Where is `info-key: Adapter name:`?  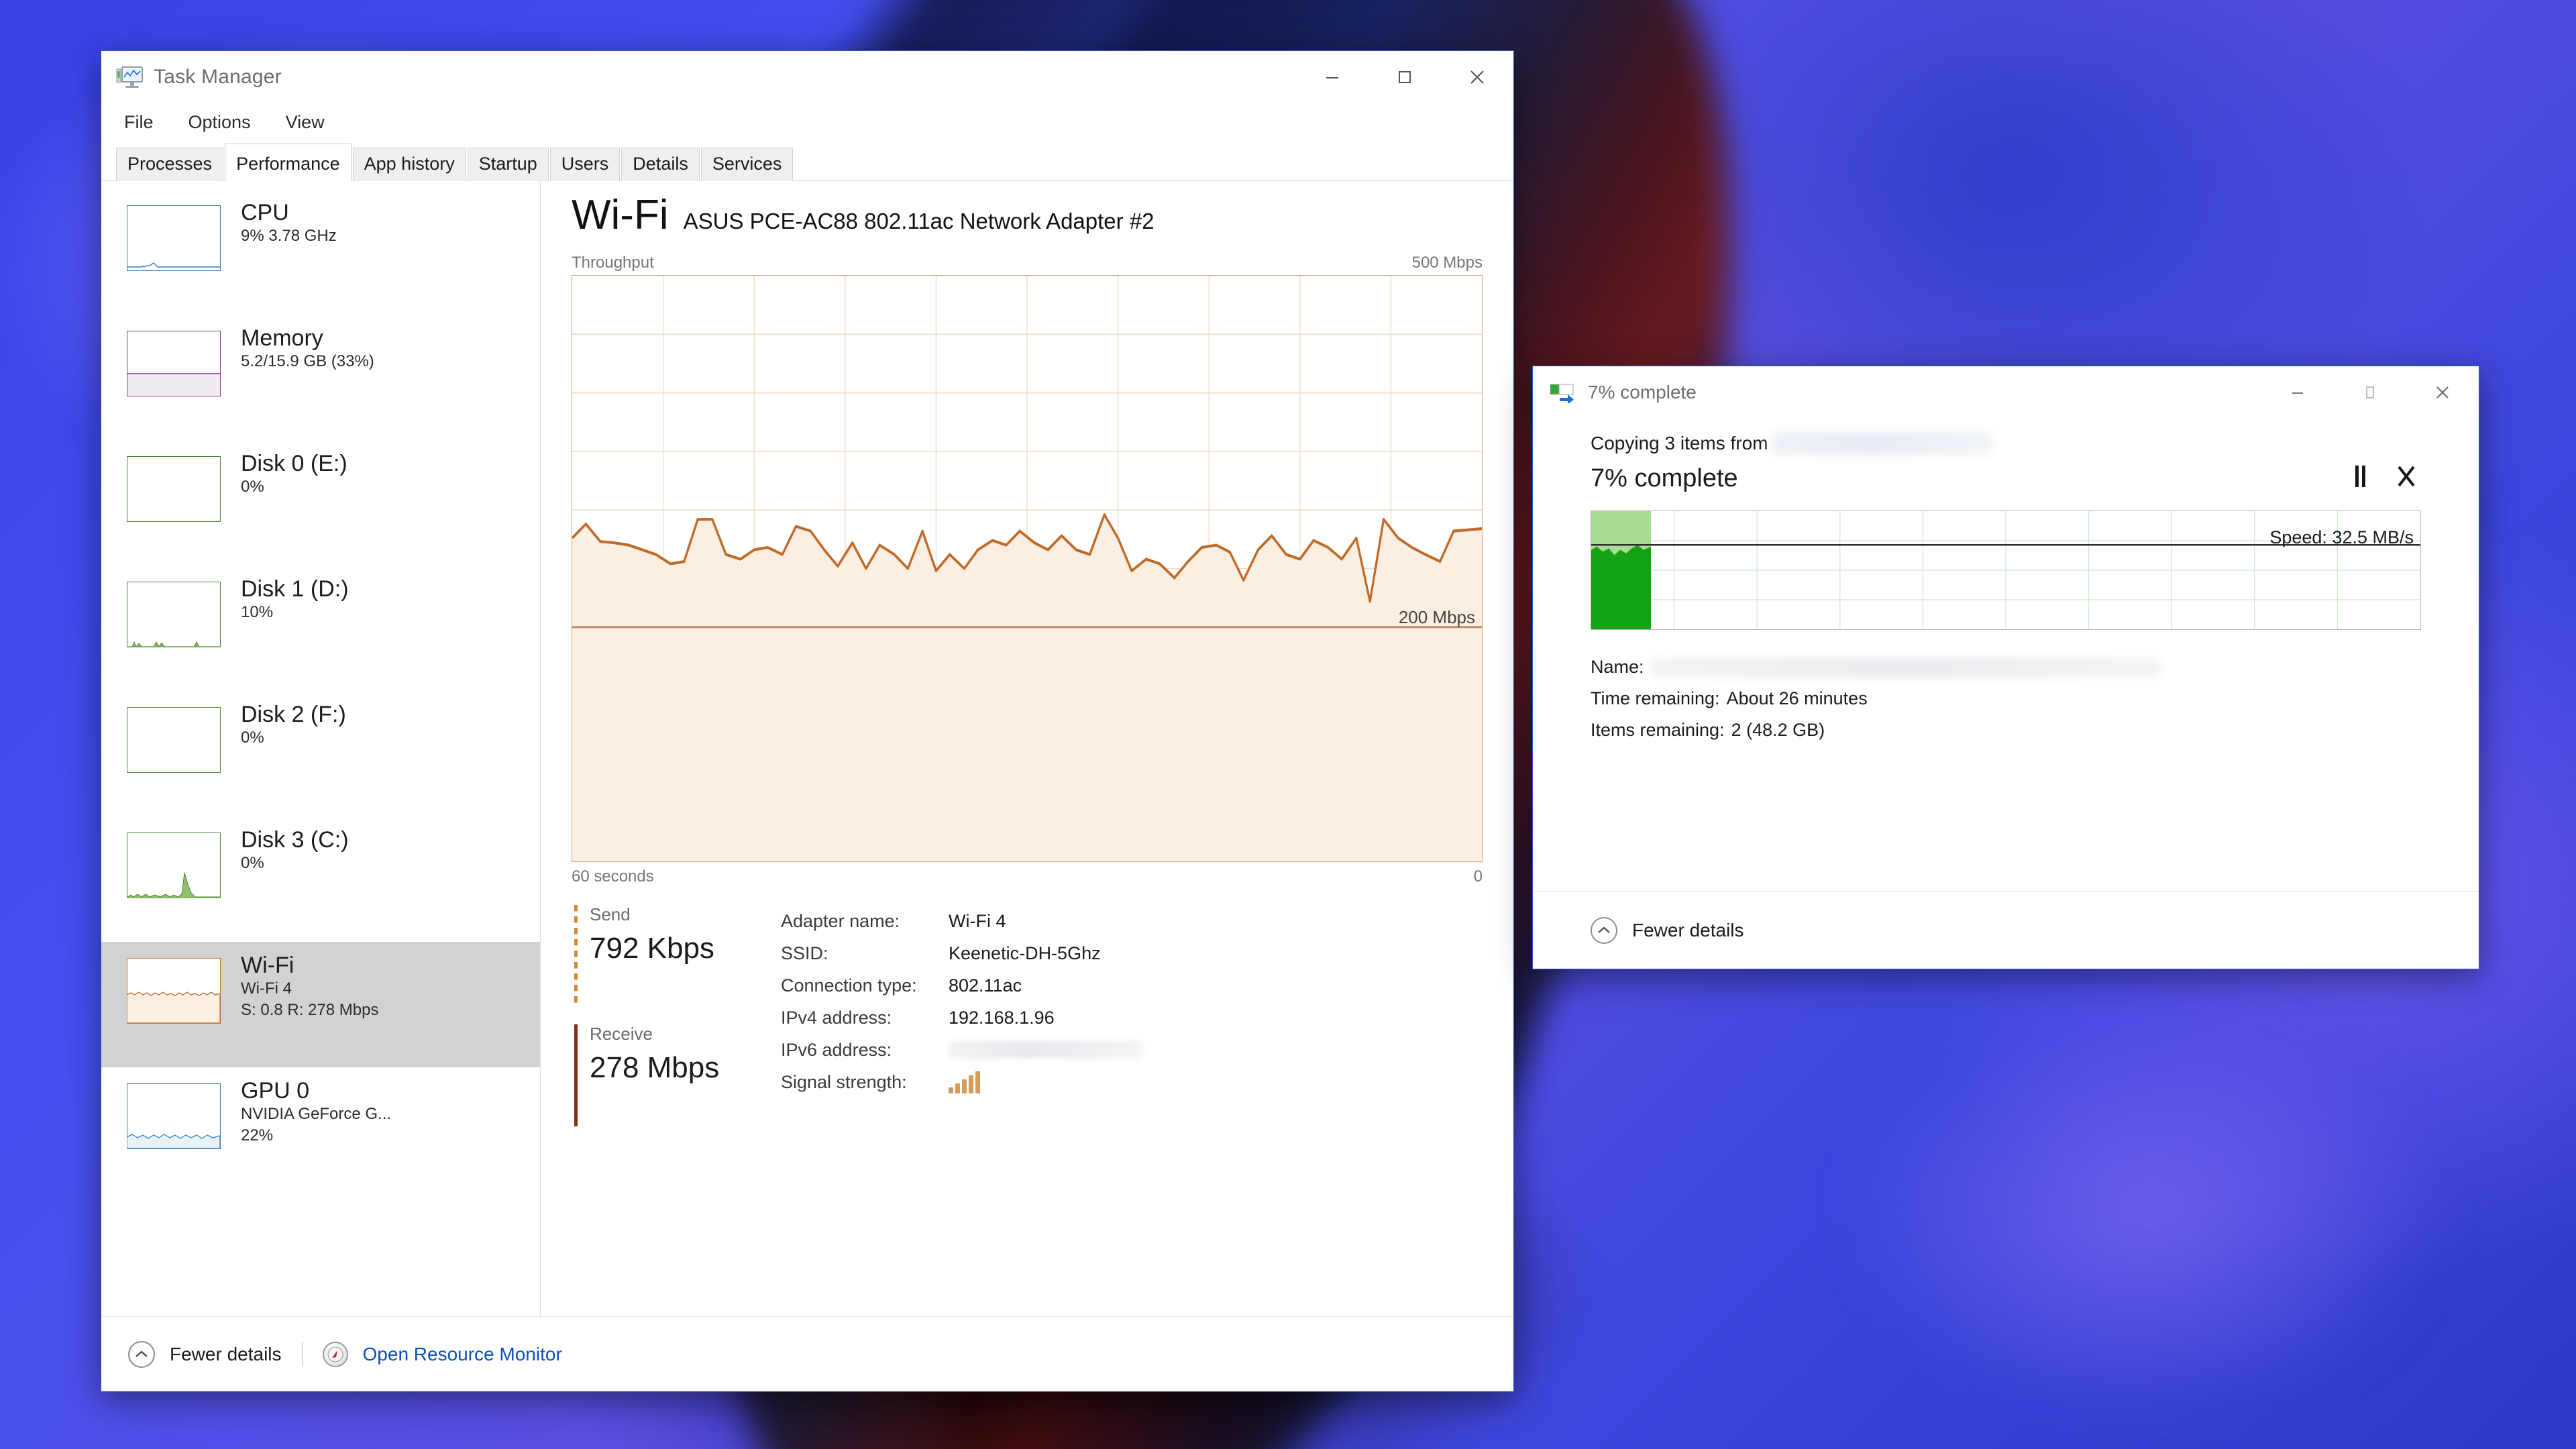 info-key: Adapter name: is located at coordinates (840, 920).